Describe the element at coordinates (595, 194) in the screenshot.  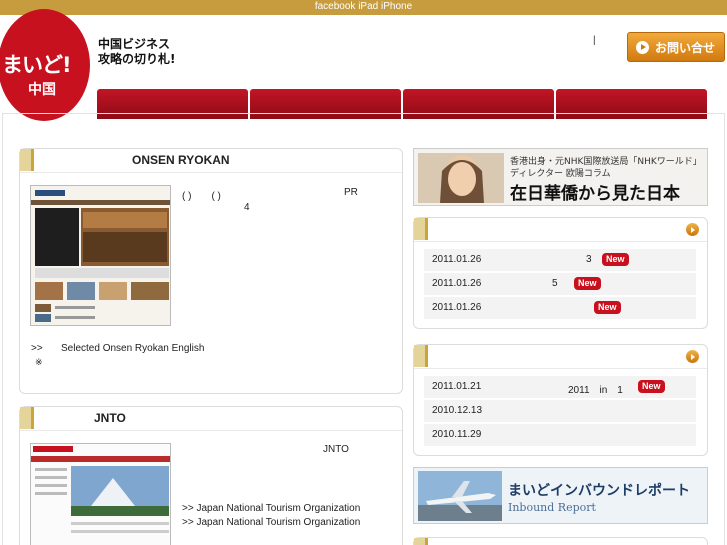
I see `column-banner-title: 在日華僑から見た日本` at that location.